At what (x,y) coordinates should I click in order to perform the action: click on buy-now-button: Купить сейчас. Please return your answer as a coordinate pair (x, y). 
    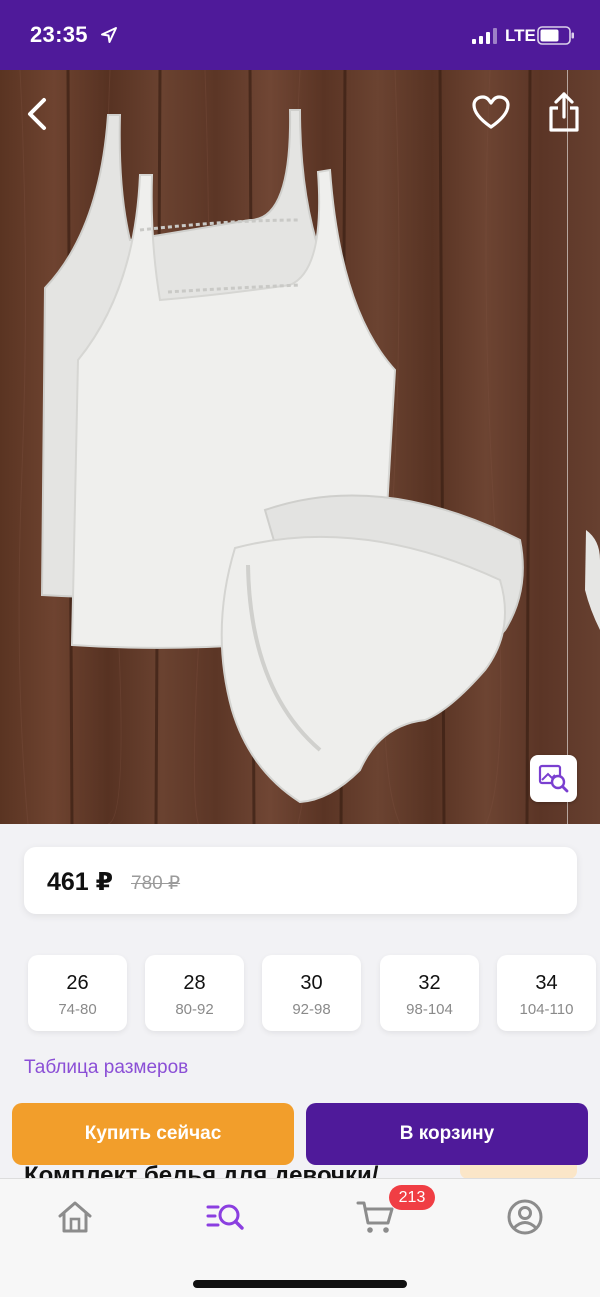
    Looking at the image, I should click on (153, 1134).